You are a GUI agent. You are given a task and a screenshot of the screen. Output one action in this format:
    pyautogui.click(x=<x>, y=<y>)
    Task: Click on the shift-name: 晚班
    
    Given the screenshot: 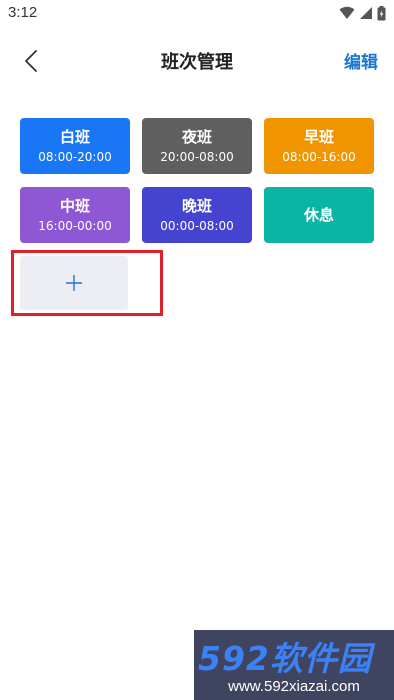 What is the action you would take?
    pyautogui.click(x=196, y=205)
    